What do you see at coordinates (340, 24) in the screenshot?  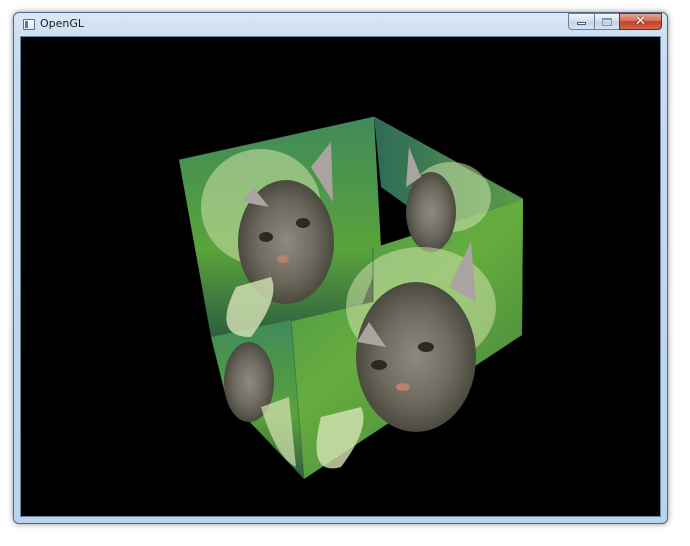 I see `title-bar: OpenGL ✕` at bounding box center [340, 24].